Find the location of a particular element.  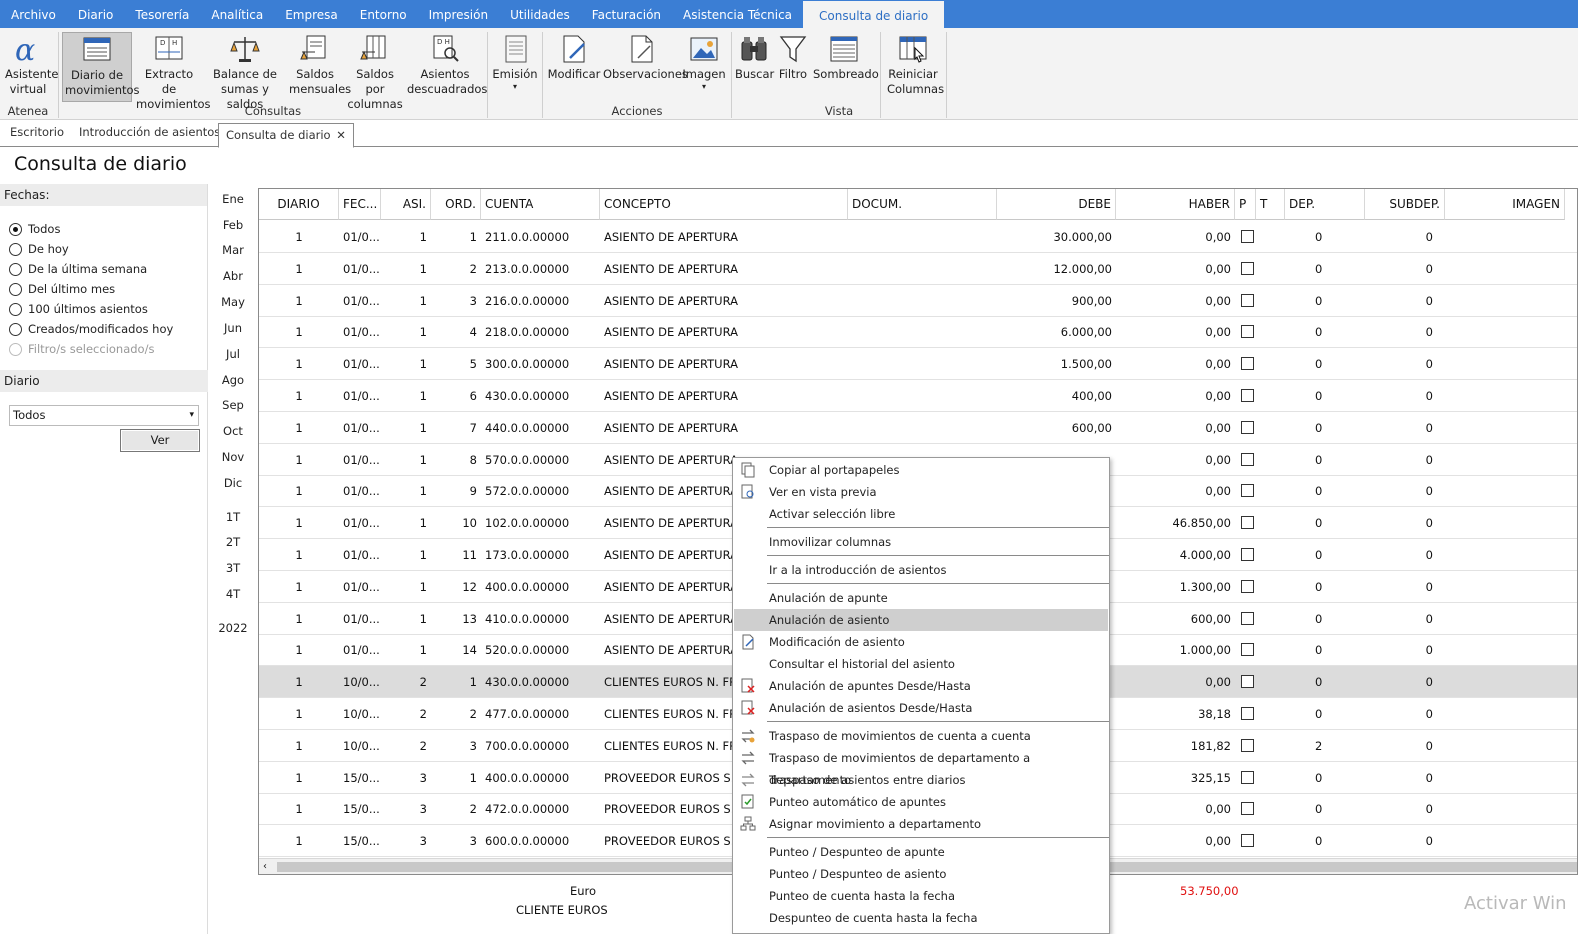

year-2022: 2022 is located at coordinates (233, 628).